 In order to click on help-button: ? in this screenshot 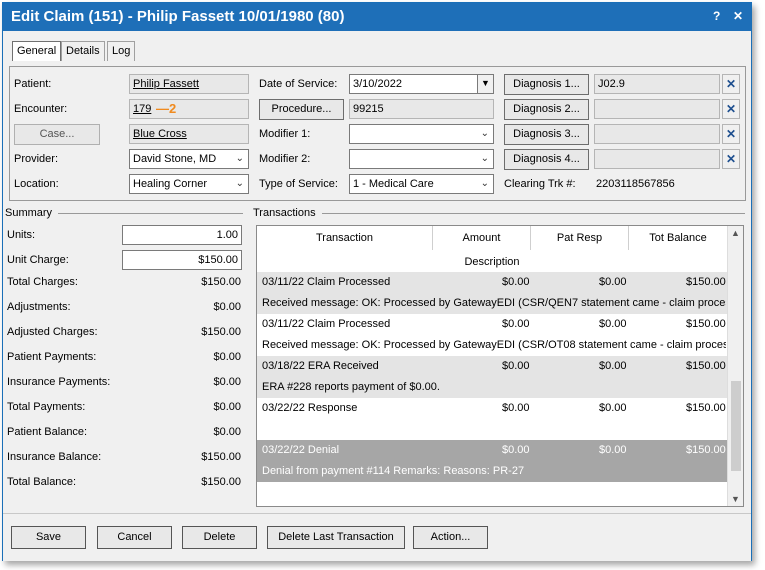, I will do `click(716, 16)`.